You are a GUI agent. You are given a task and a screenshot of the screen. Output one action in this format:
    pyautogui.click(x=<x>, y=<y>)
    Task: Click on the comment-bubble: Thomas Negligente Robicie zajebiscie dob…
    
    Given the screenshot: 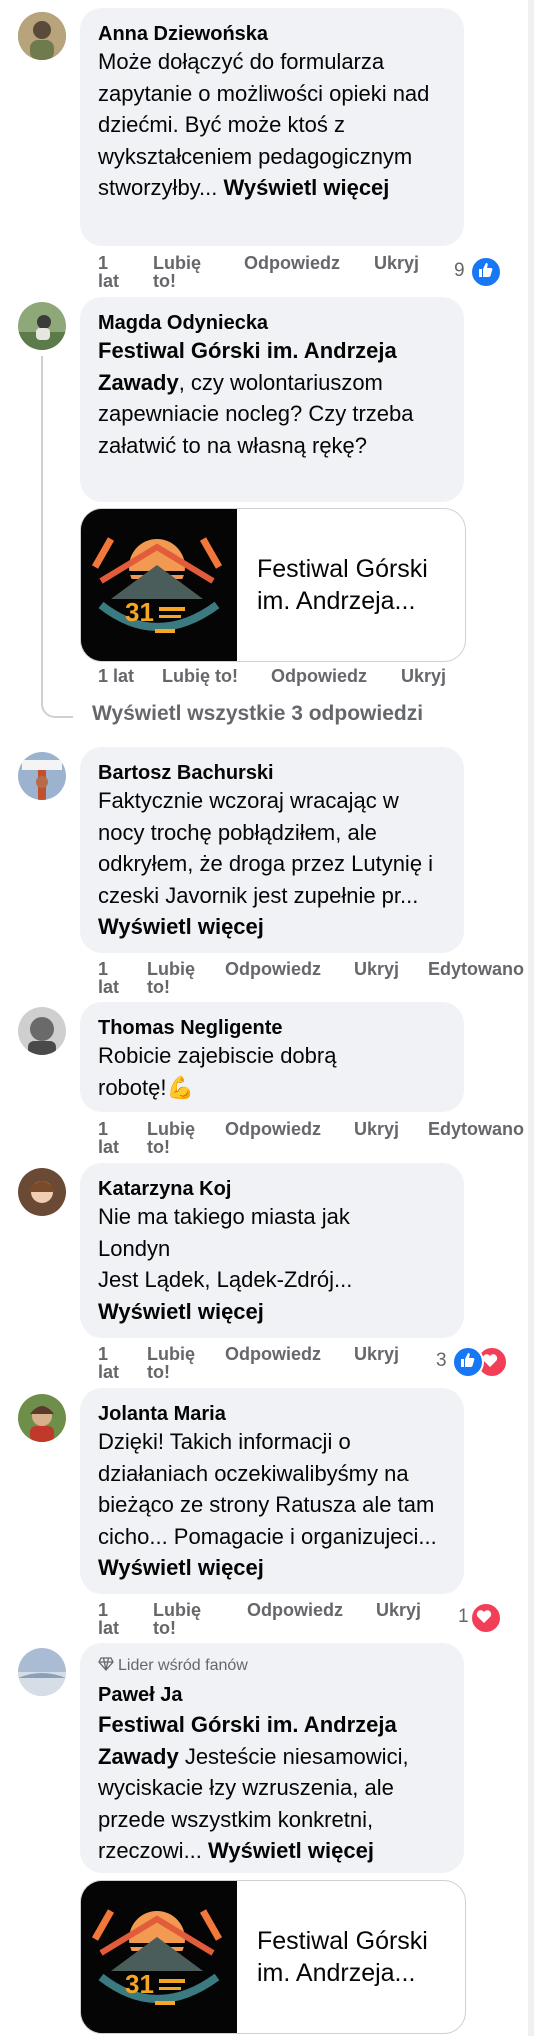 What is the action you would take?
    pyautogui.click(x=272, y=1057)
    